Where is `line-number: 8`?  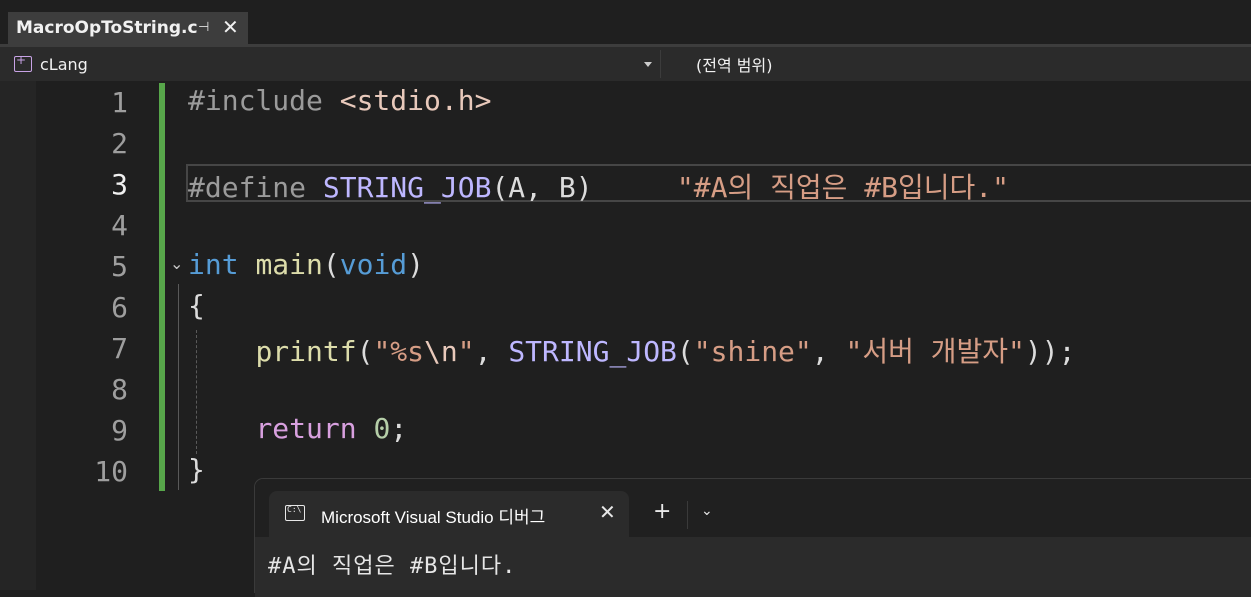 line-number: 8 is located at coordinates (119, 389).